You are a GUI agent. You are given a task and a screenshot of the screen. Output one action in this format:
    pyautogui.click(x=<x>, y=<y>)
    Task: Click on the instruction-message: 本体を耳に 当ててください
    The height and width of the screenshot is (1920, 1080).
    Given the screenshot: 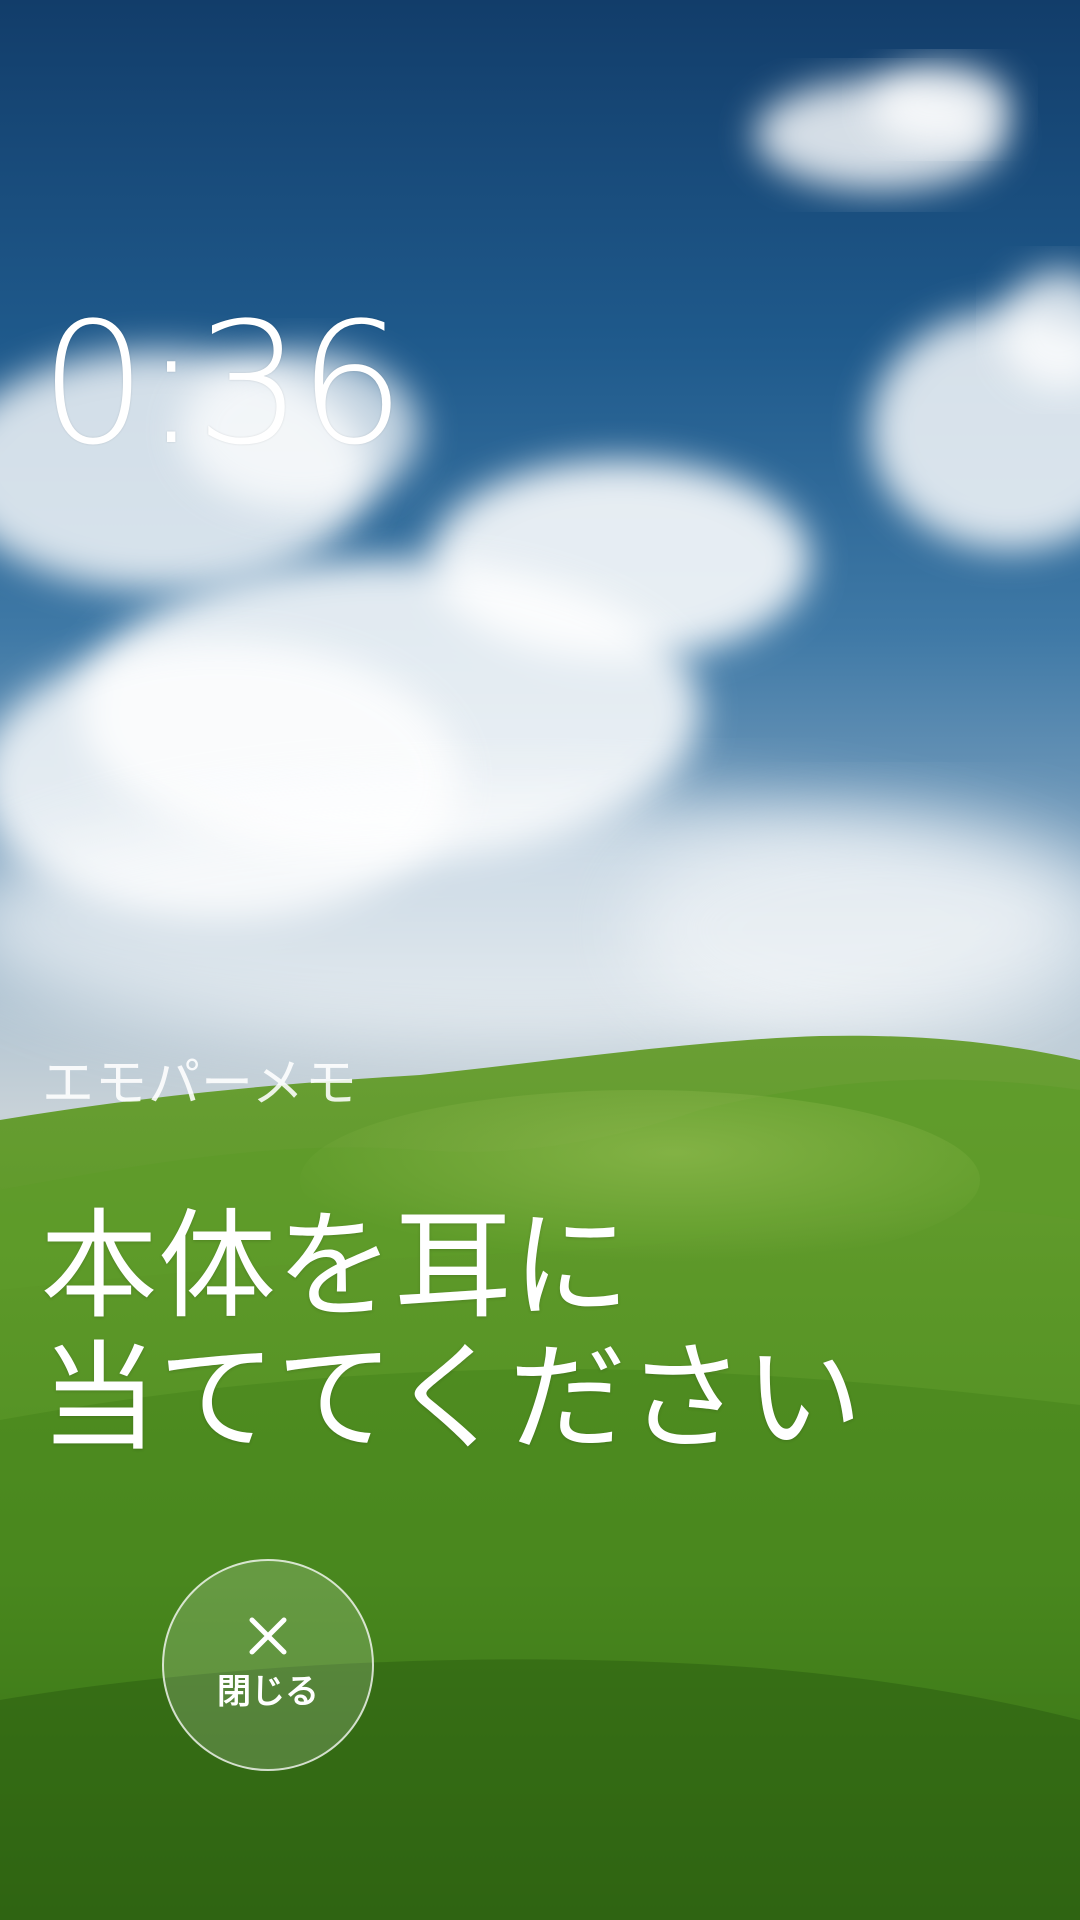 What is the action you would take?
    pyautogui.click(x=540, y=1332)
    